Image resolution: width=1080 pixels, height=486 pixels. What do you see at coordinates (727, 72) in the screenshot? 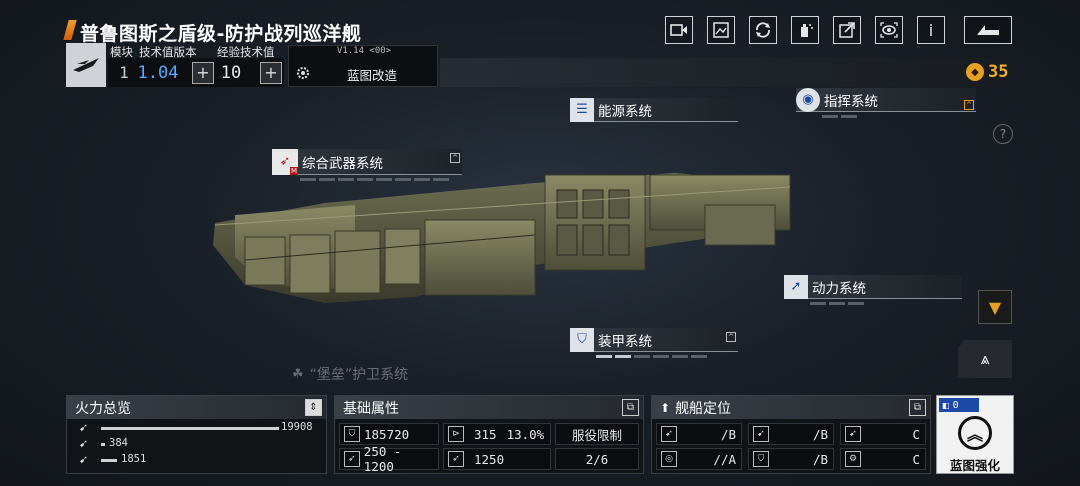
I see `info-strip` at bounding box center [727, 72].